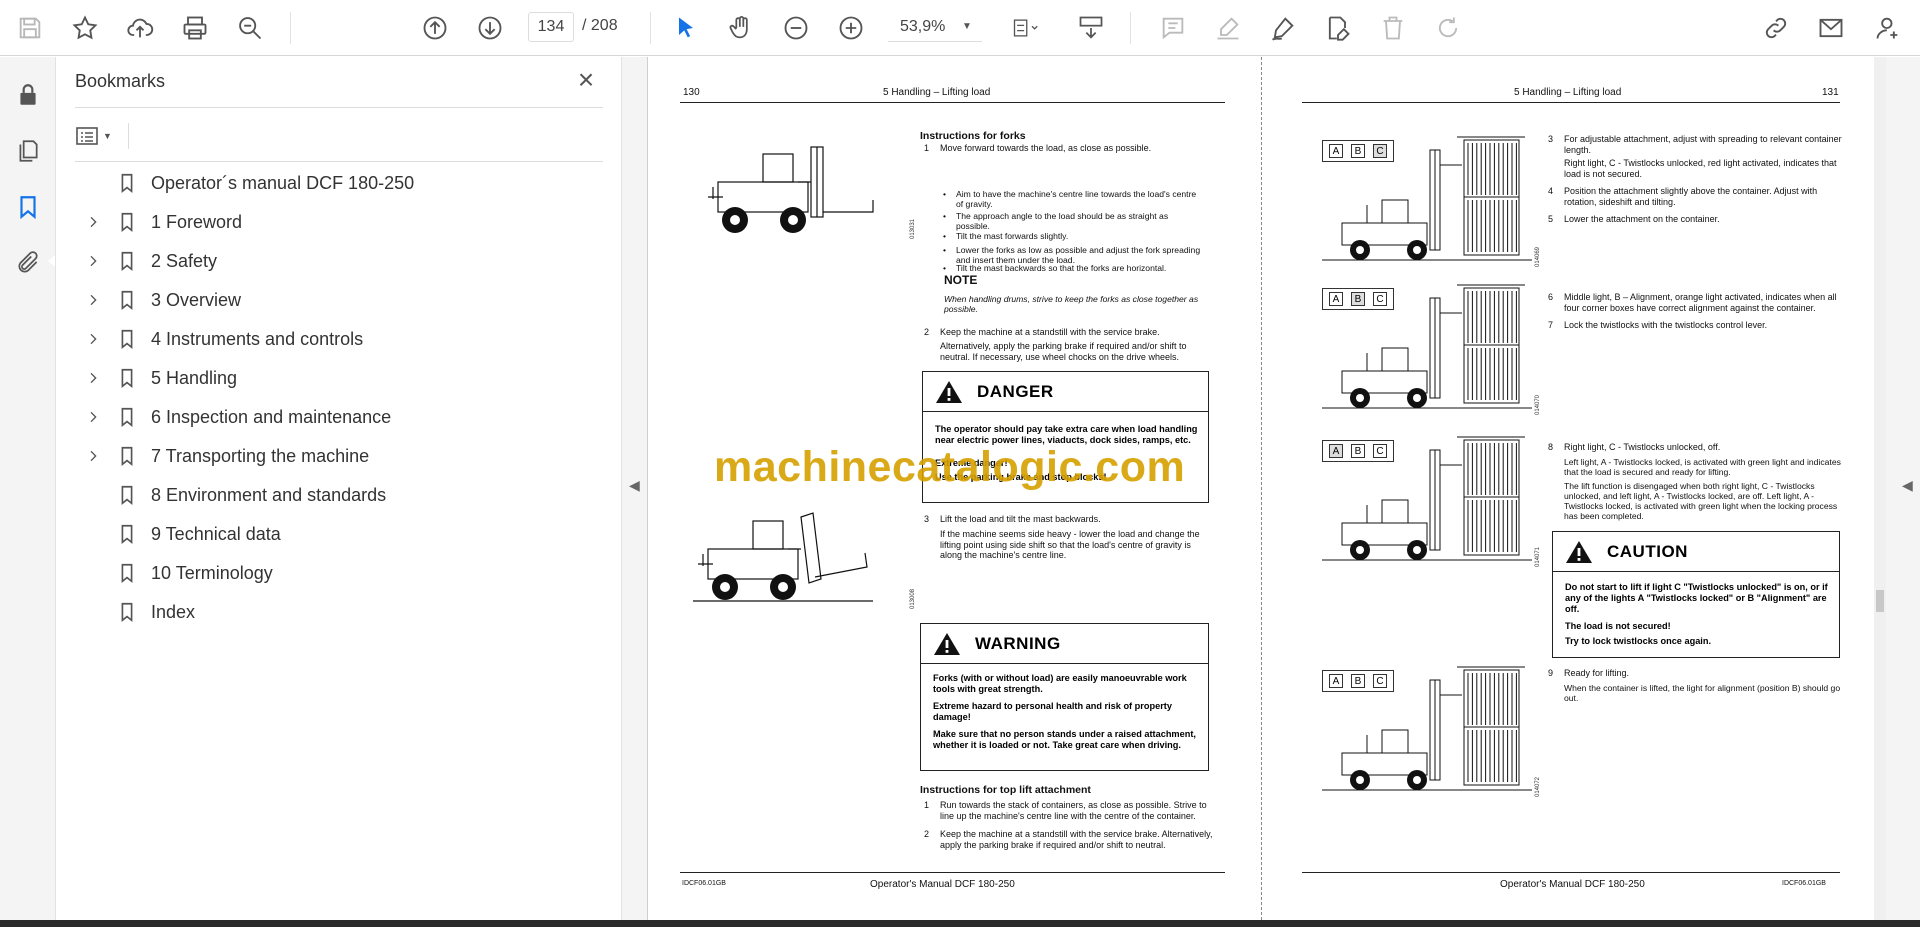  Describe the element at coordinates (1551, 297) in the screenshot. I see `step-number: 6` at that location.